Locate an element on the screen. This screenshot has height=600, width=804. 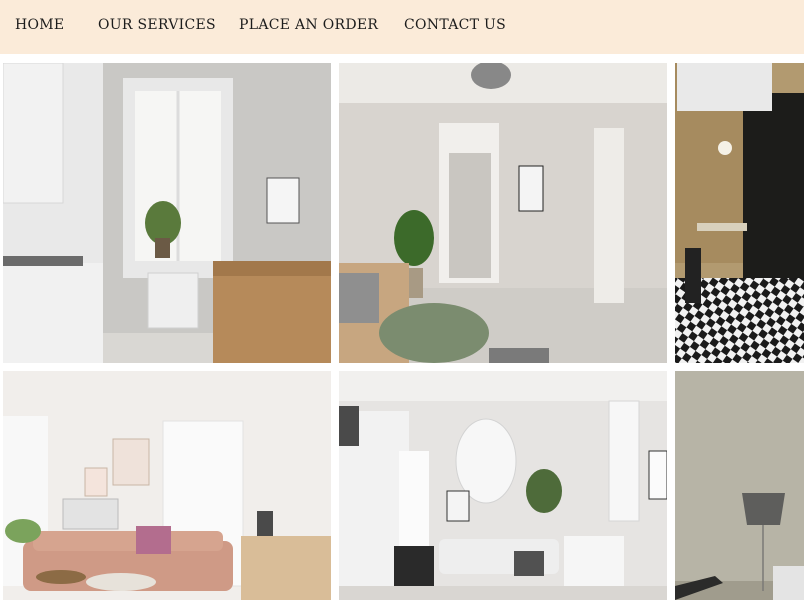
nav-our-services-link: OUR SERVICES is located at coordinates (157, 25).